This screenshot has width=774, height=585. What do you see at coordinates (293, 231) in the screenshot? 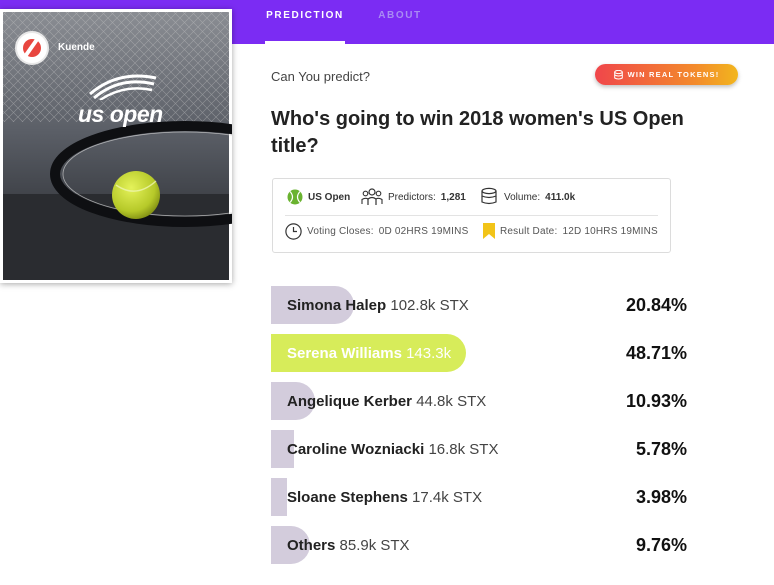
I see `clock-icon` at bounding box center [293, 231].